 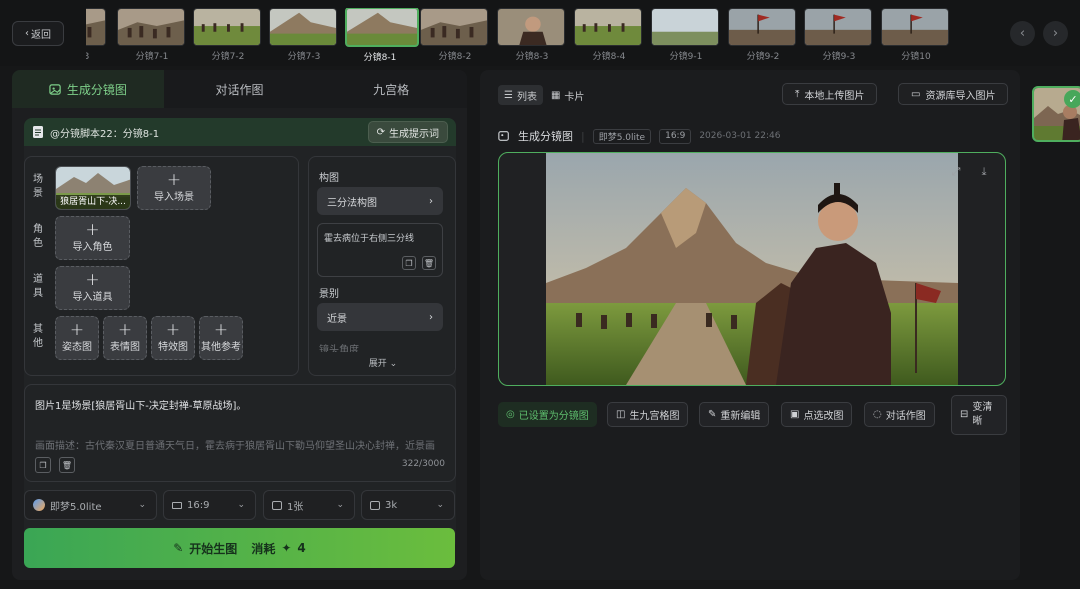 What do you see at coordinates (567, 95) in the screenshot?
I see `view-card-button: ▦ 卡片` at bounding box center [567, 95].